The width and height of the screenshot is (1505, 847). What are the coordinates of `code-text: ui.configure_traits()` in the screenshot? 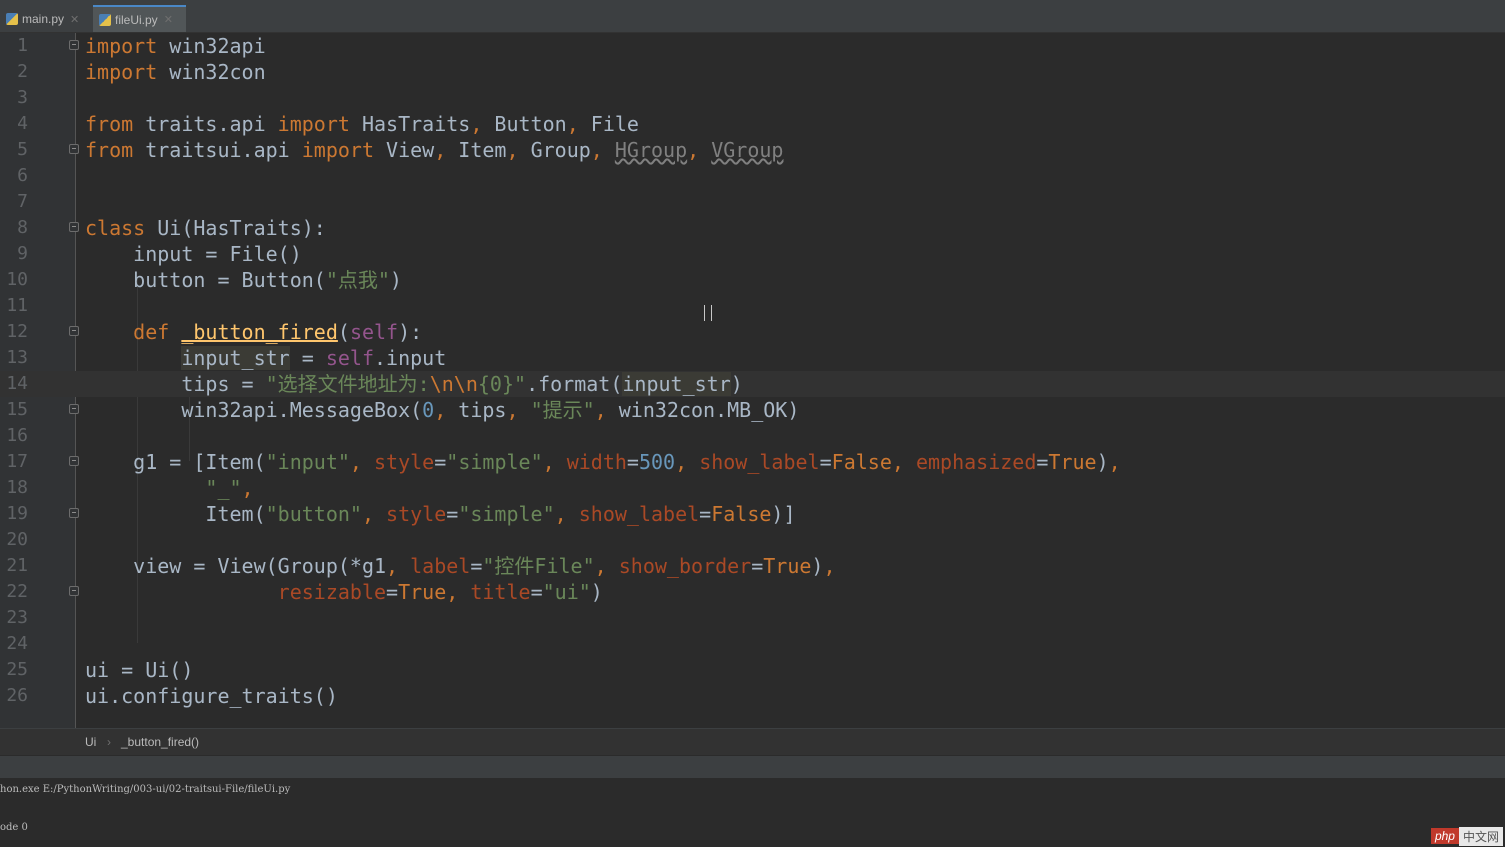 It's located at (211, 696).